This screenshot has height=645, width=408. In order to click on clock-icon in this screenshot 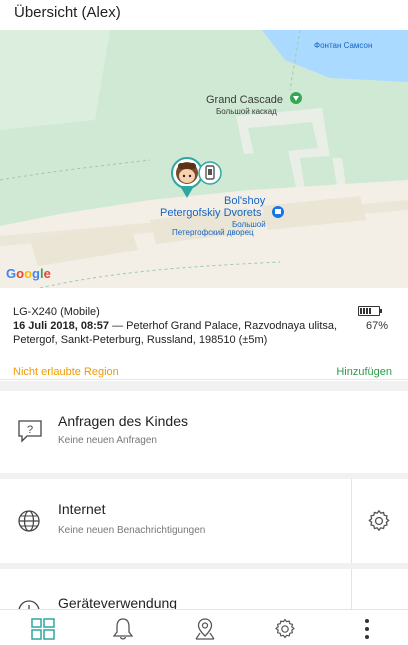, I will do `click(29, 604)`.